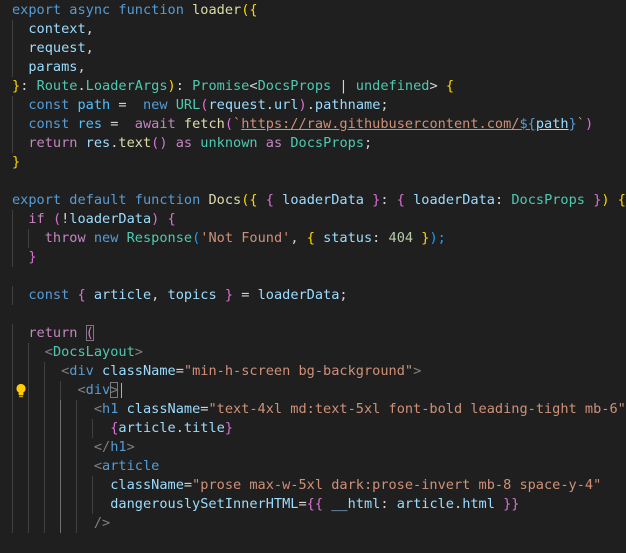  I want to click on code-token: const, so click(49, 295).